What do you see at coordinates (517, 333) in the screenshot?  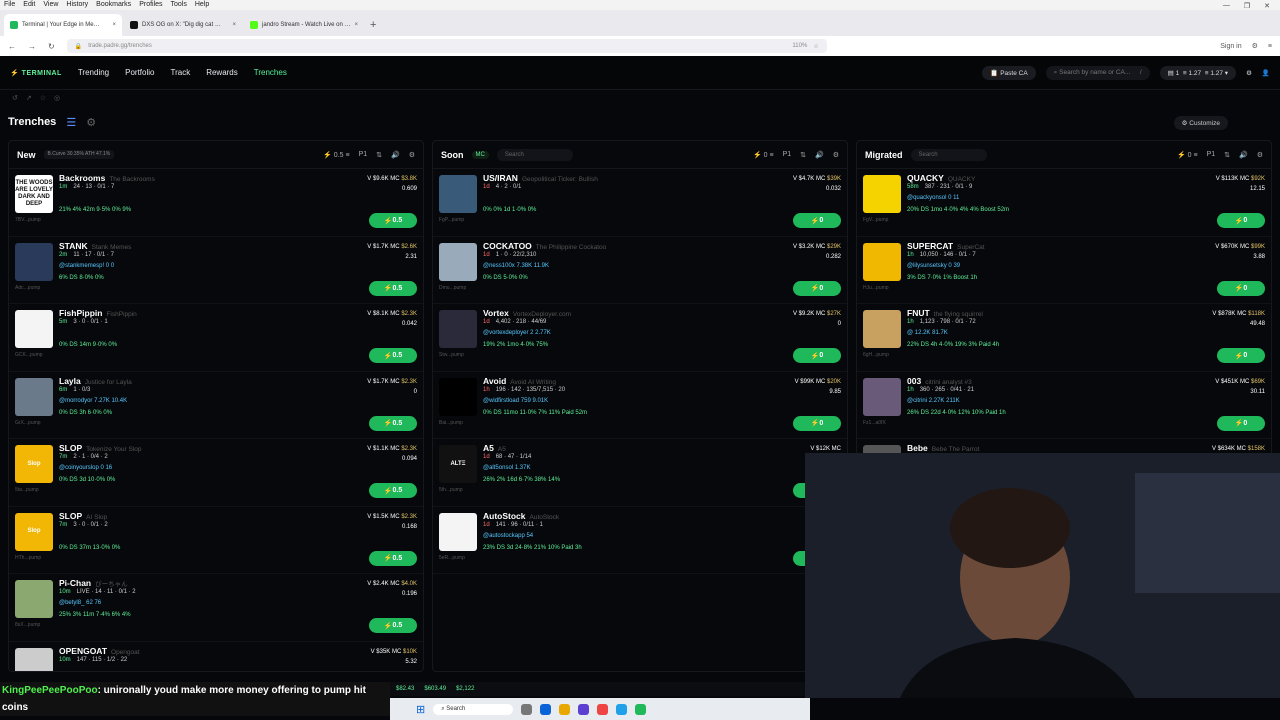 I see `twitter-handle: @vortexdeployer 2 2.77K` at bounding box center [517, 333].